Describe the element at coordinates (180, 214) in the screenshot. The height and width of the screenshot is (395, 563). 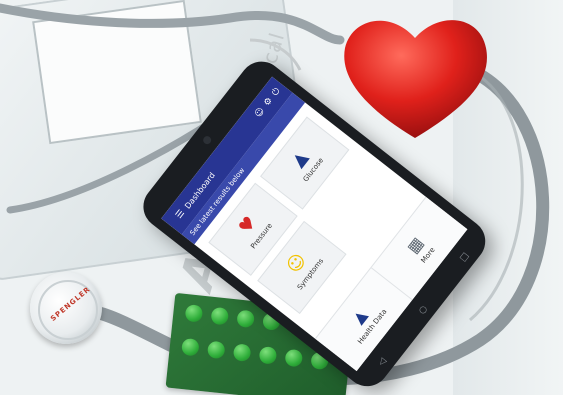
I see `menu-icon: ☰` at that location.